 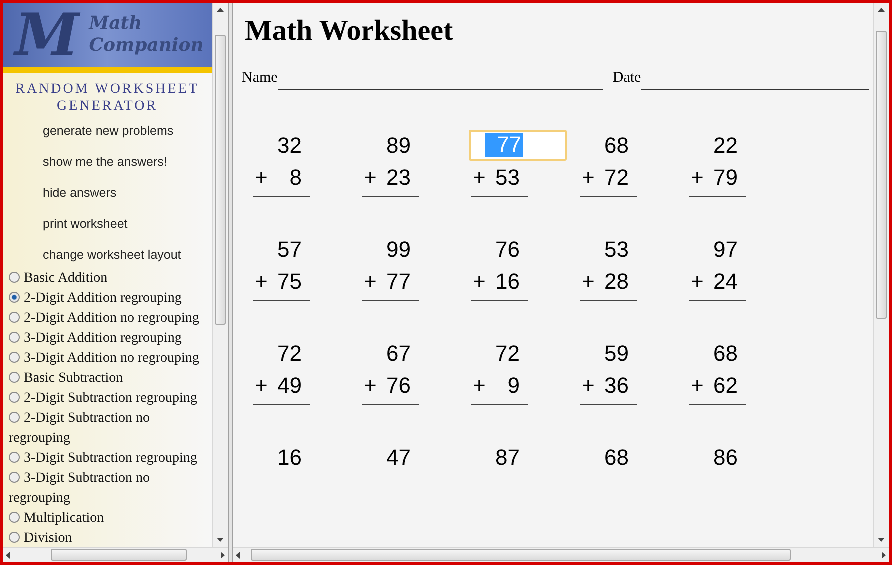 I want to click on problem-number: 32, so click(x=289, y=146).